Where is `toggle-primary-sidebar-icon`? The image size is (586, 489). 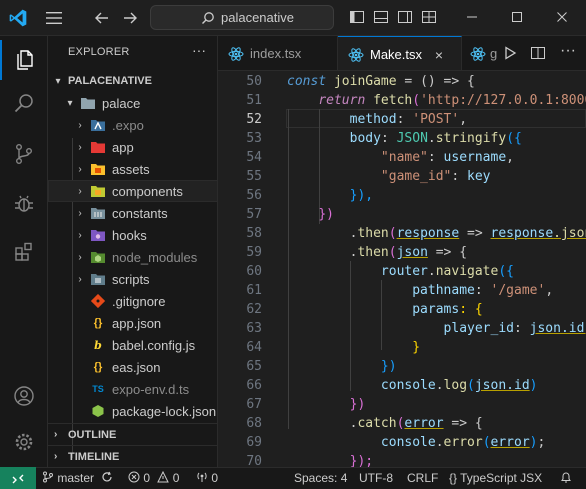
toggle-primary-sidebar-icon is located at coordinates (357, 17).